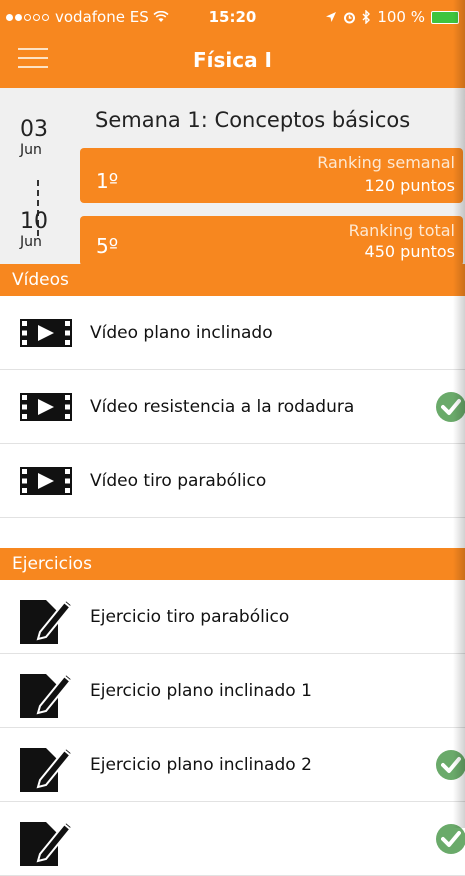  I want to click on start-month: Jun, so click(31, 150).